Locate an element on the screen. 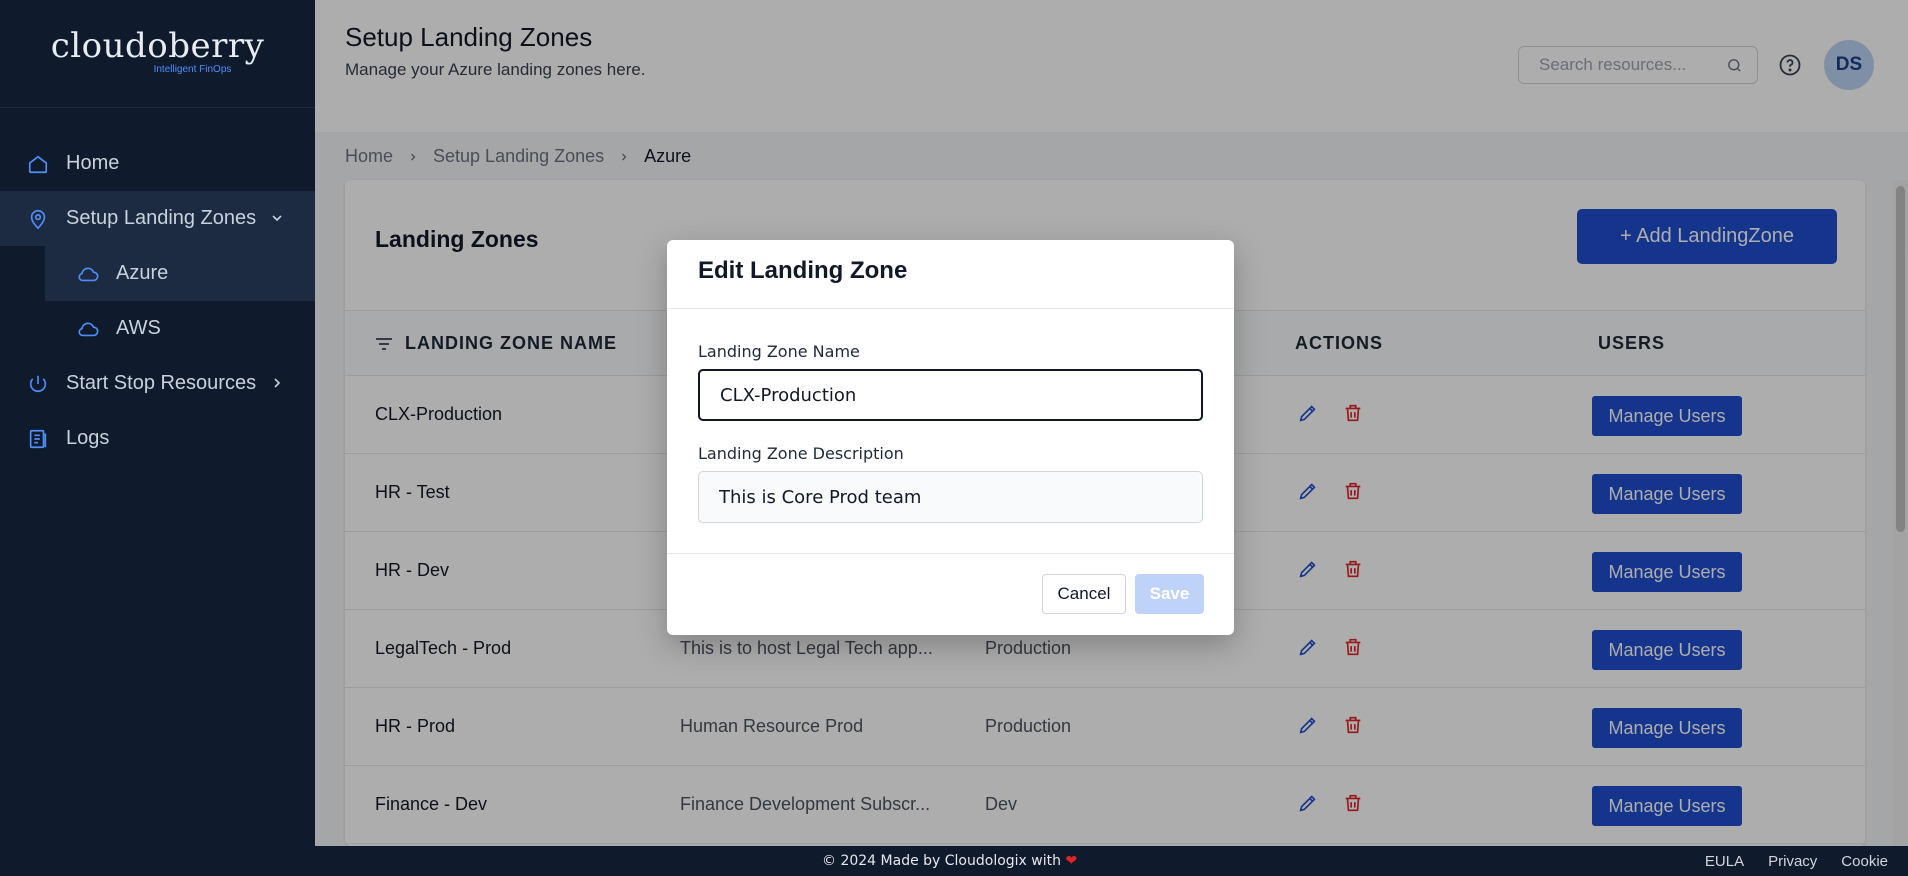  save-button: Save is located at coordinates (1169, 594).